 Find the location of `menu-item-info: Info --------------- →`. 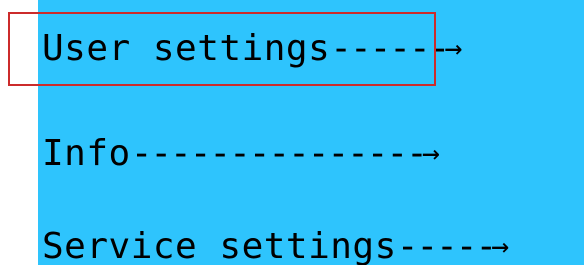

menu-item-info: Info --------------- → is located at coordinates (241, 153).